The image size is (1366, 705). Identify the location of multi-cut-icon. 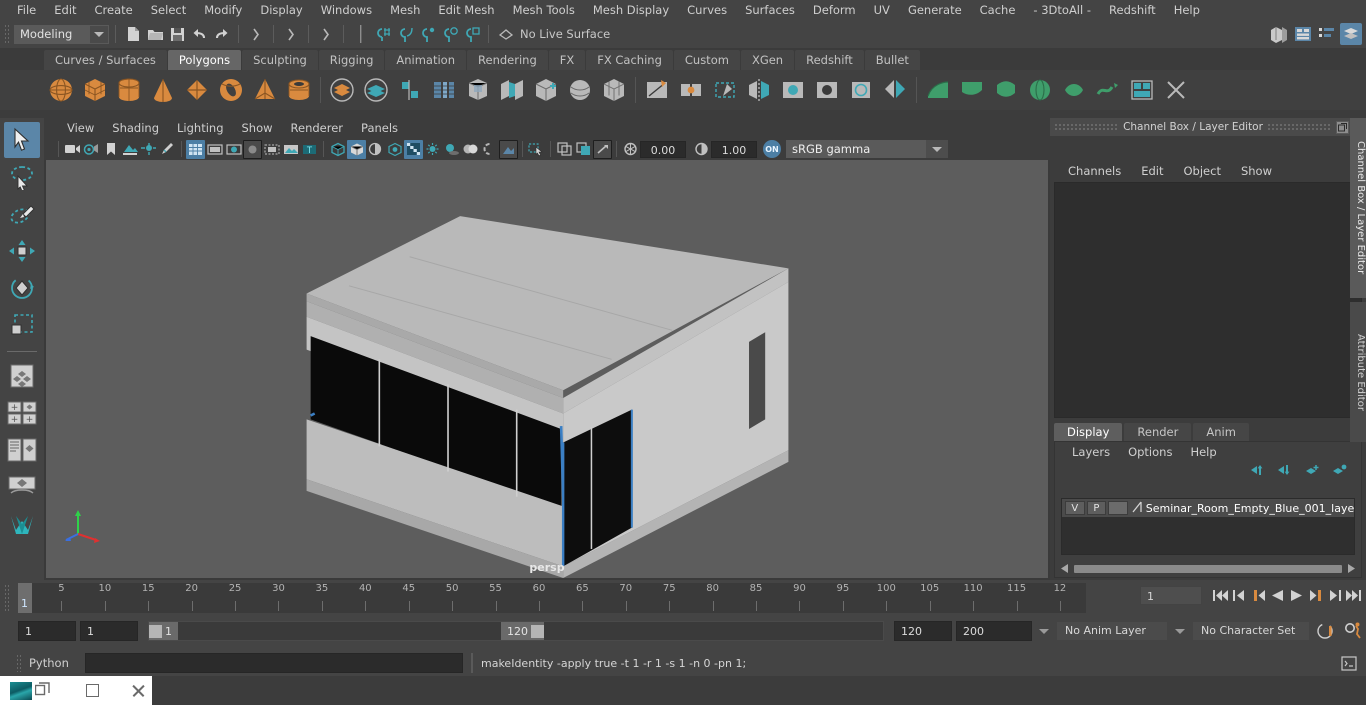
(657, 90).